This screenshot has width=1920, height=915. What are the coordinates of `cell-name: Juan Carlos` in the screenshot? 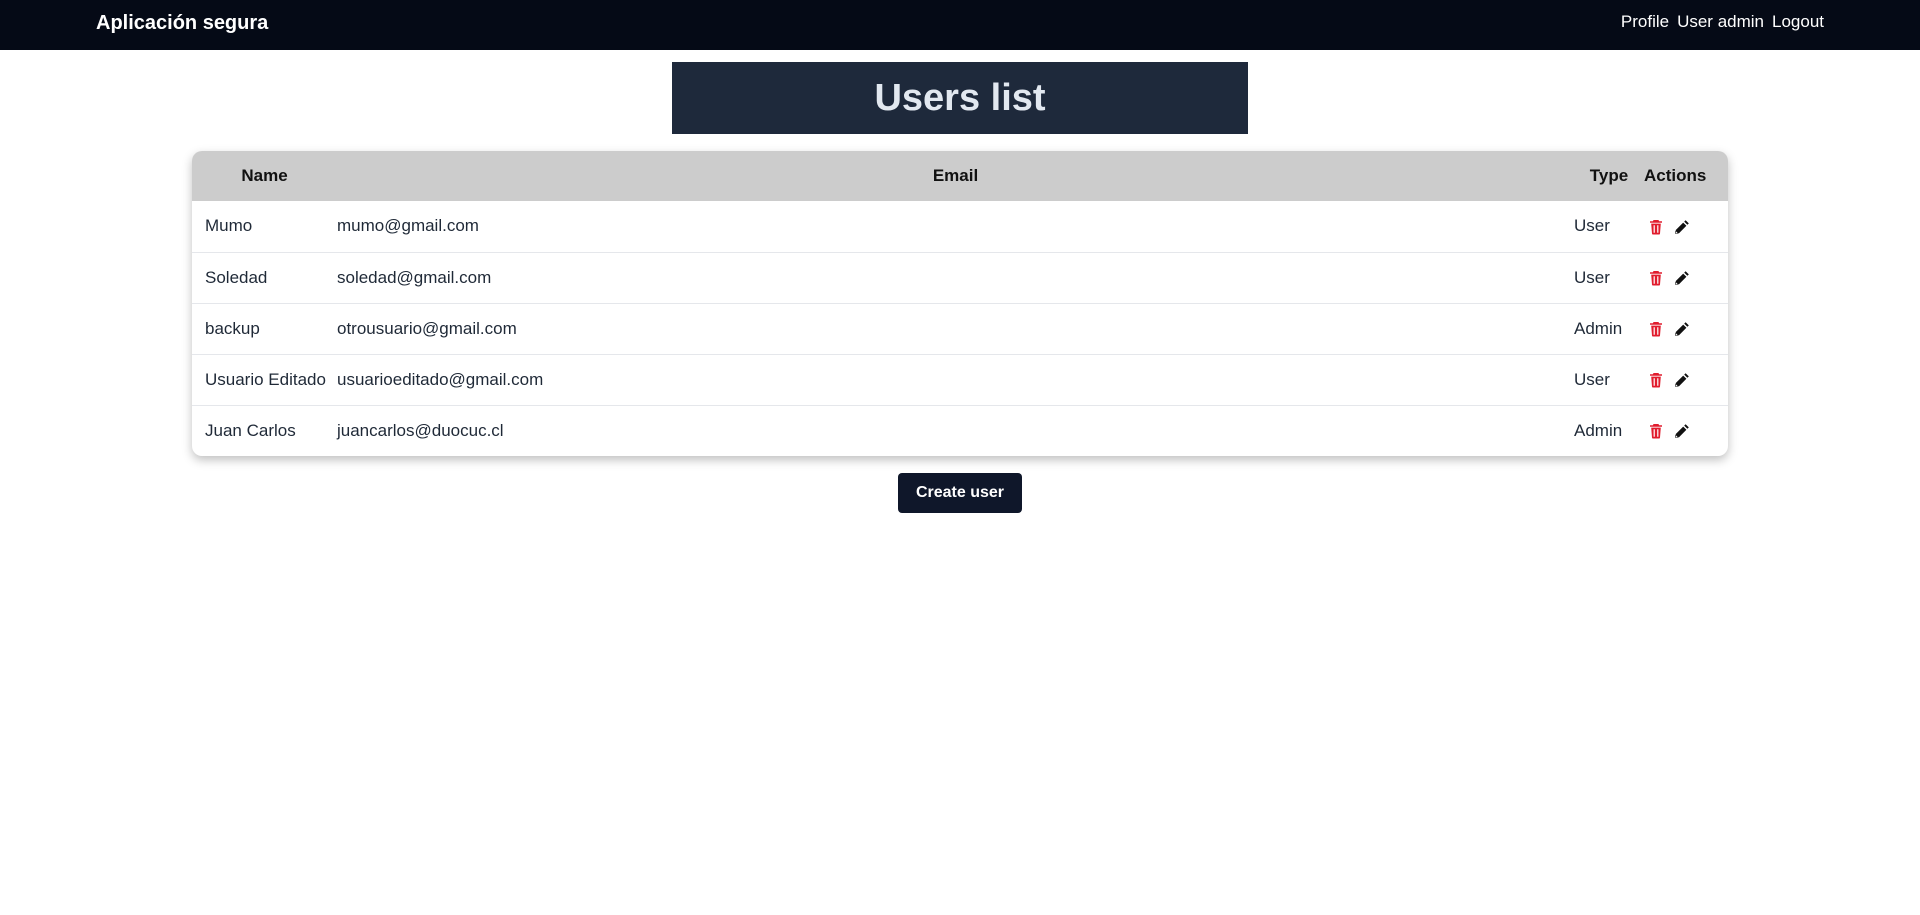 It's located at (250, 430).